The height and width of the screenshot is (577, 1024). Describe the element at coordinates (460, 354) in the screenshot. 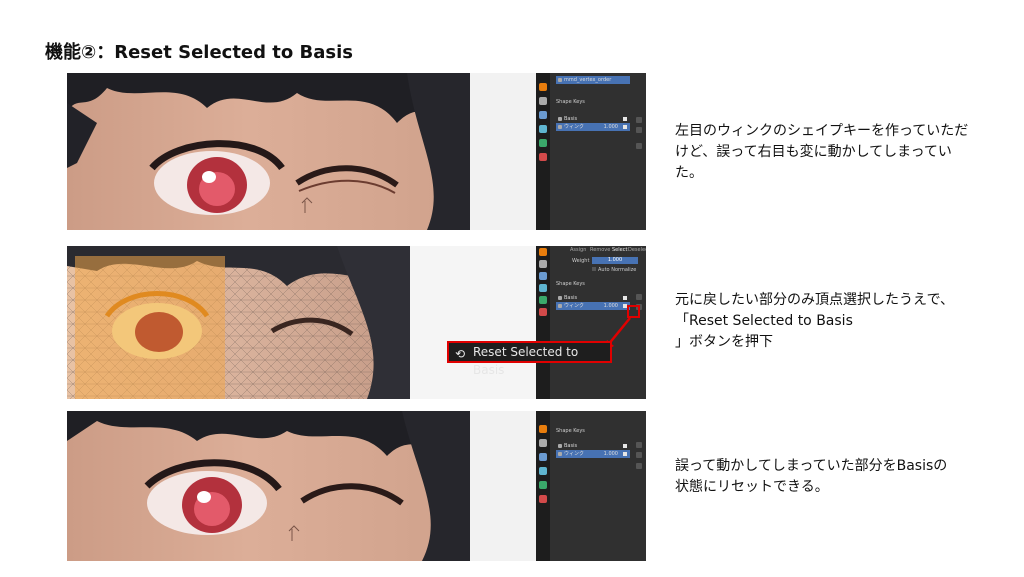

I see `reset-icon: ⟲` at that location.